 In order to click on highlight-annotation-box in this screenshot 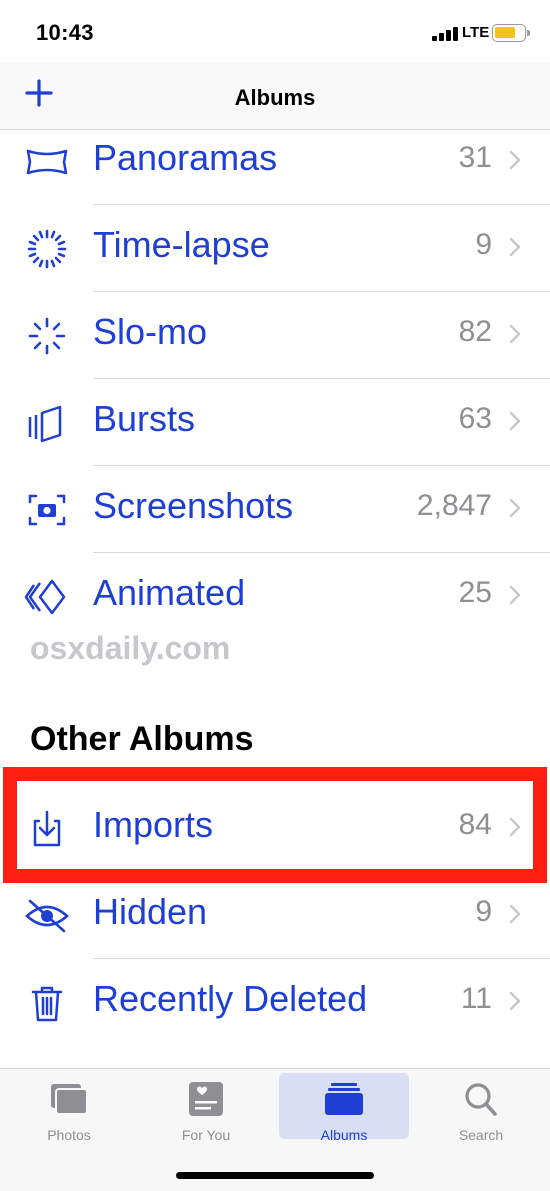, I will do `click(275, 825)`.